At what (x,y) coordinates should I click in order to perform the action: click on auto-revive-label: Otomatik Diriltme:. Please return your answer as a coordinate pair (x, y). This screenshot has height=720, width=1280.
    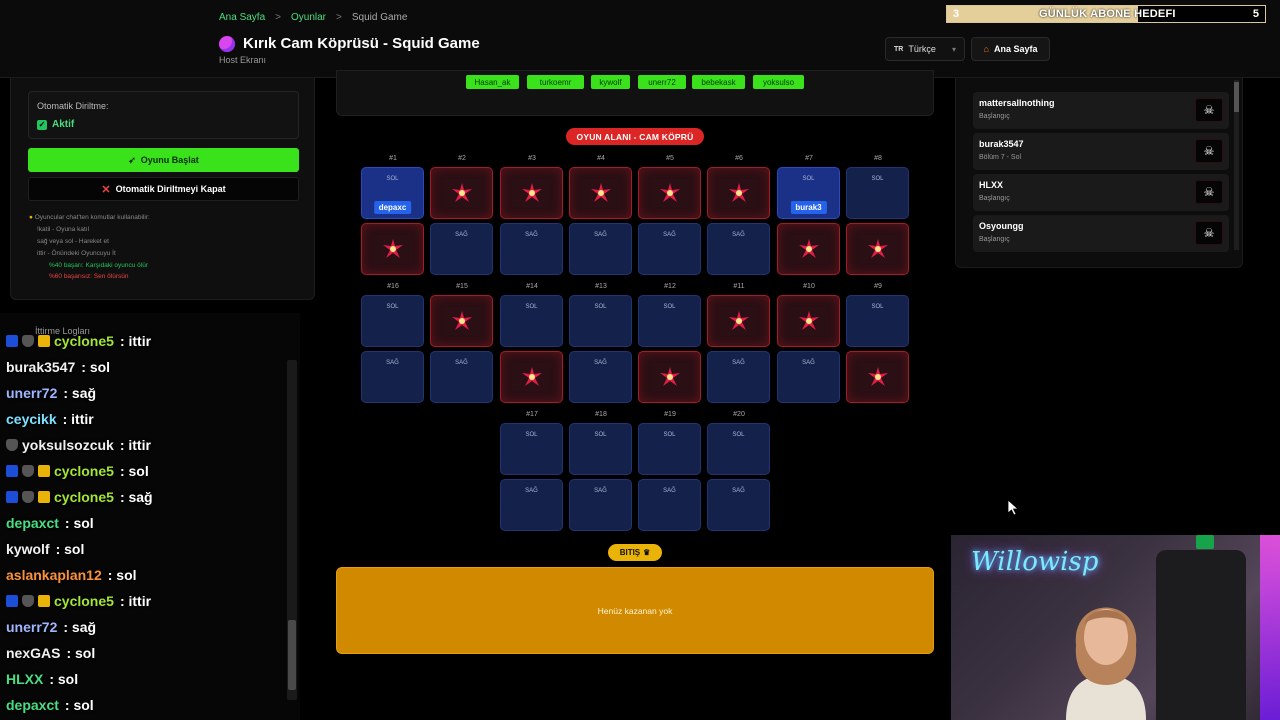
    Looking at the image, I should click on (73, 106).